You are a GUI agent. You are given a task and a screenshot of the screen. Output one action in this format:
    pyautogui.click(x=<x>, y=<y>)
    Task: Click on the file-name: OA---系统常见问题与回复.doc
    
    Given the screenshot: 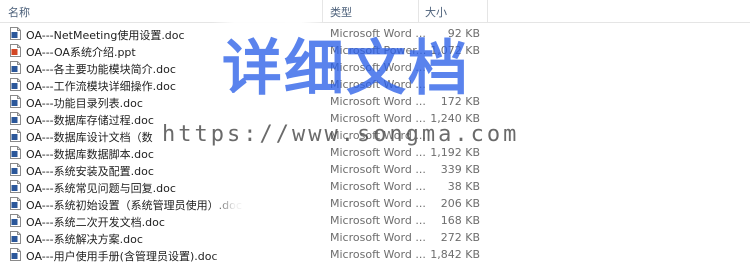 What is the action you would take?
    pyautogui.click(x=101, y=188)
    